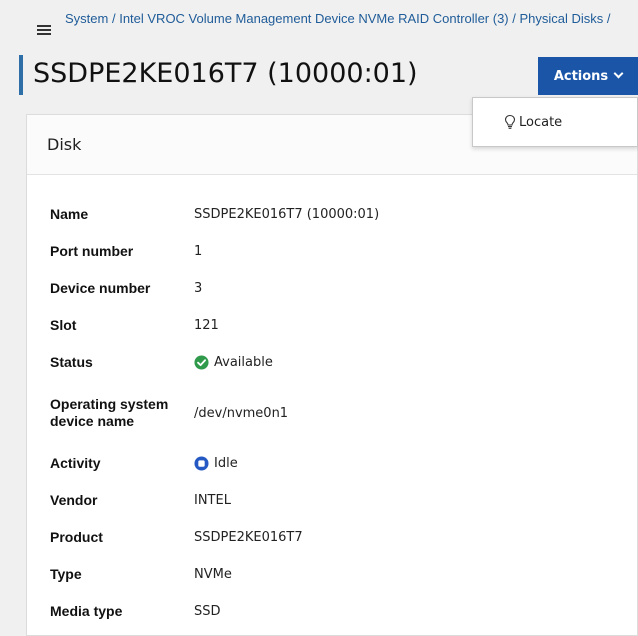 This screenshot has width=638, height=636. What do you see at coordinates (64, 144) in the screenshot?
I see `card-title: Disk` at bounding box center [64, 144].